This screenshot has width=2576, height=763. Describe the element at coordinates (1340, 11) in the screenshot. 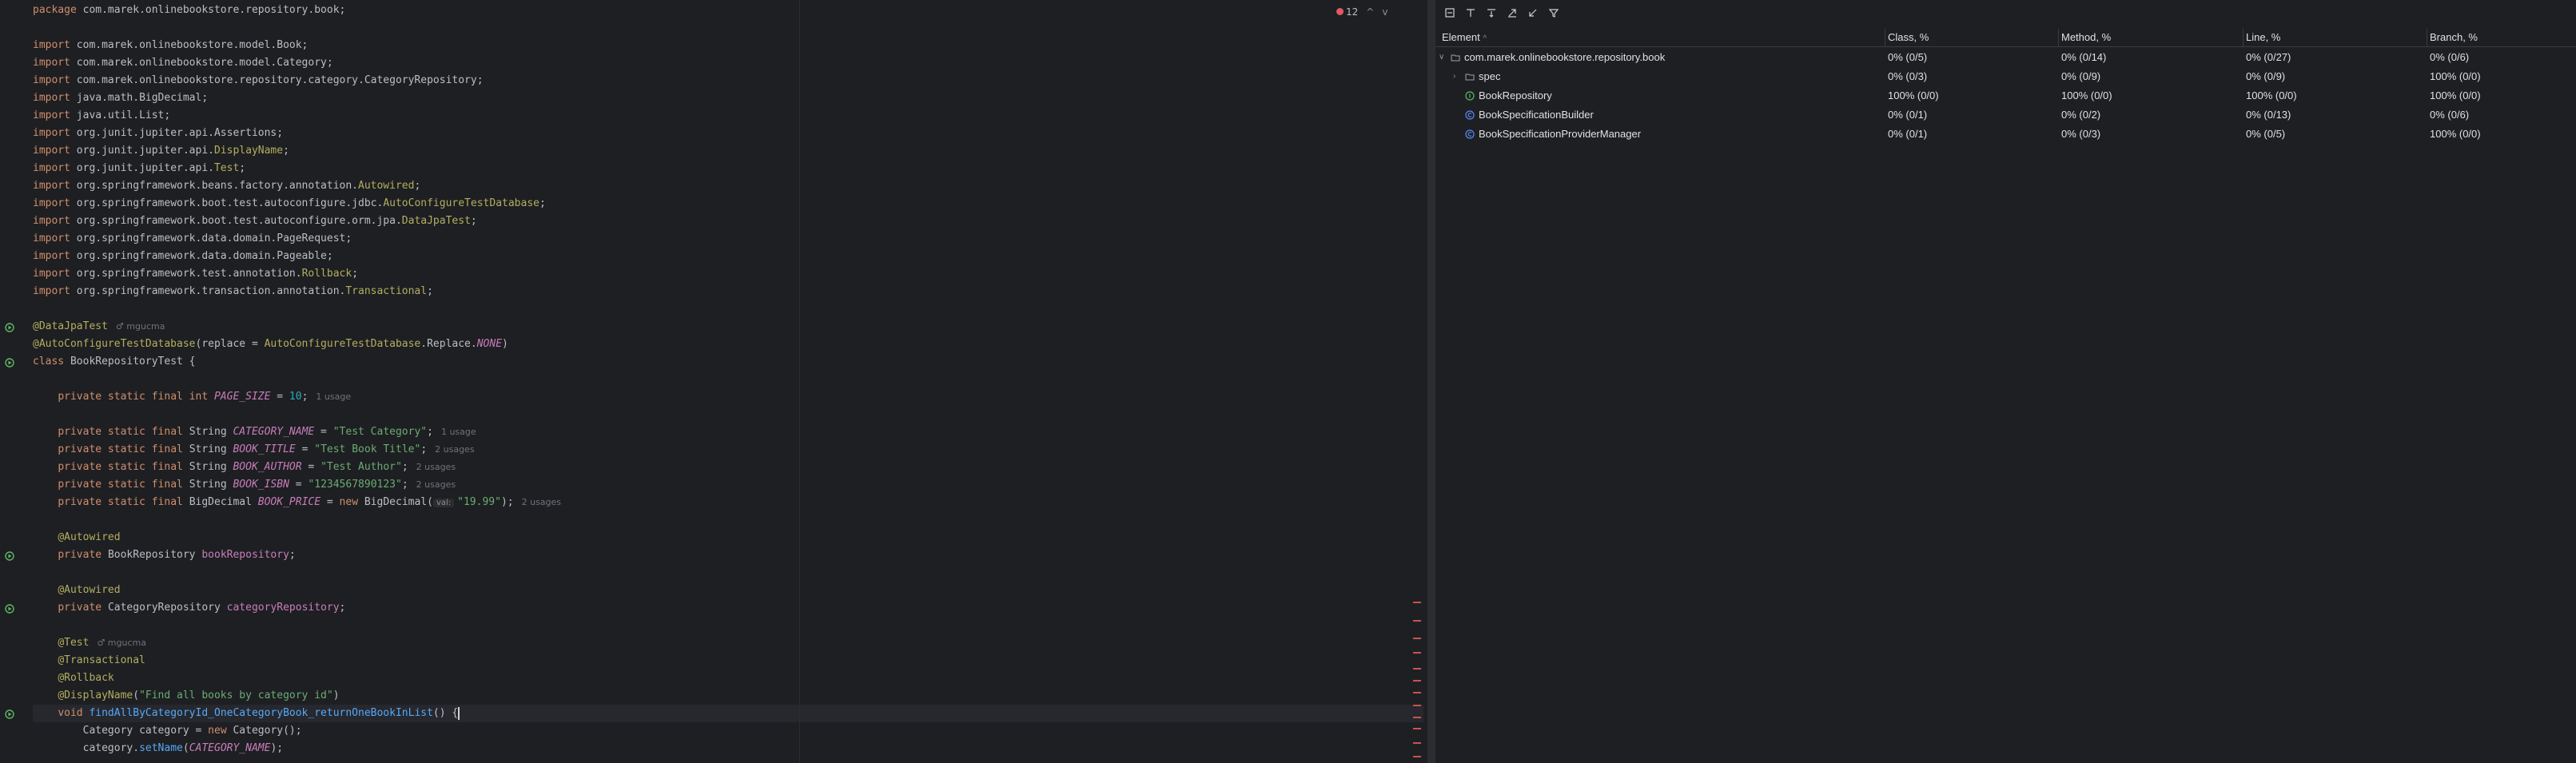

I see `error-icon` at that location.